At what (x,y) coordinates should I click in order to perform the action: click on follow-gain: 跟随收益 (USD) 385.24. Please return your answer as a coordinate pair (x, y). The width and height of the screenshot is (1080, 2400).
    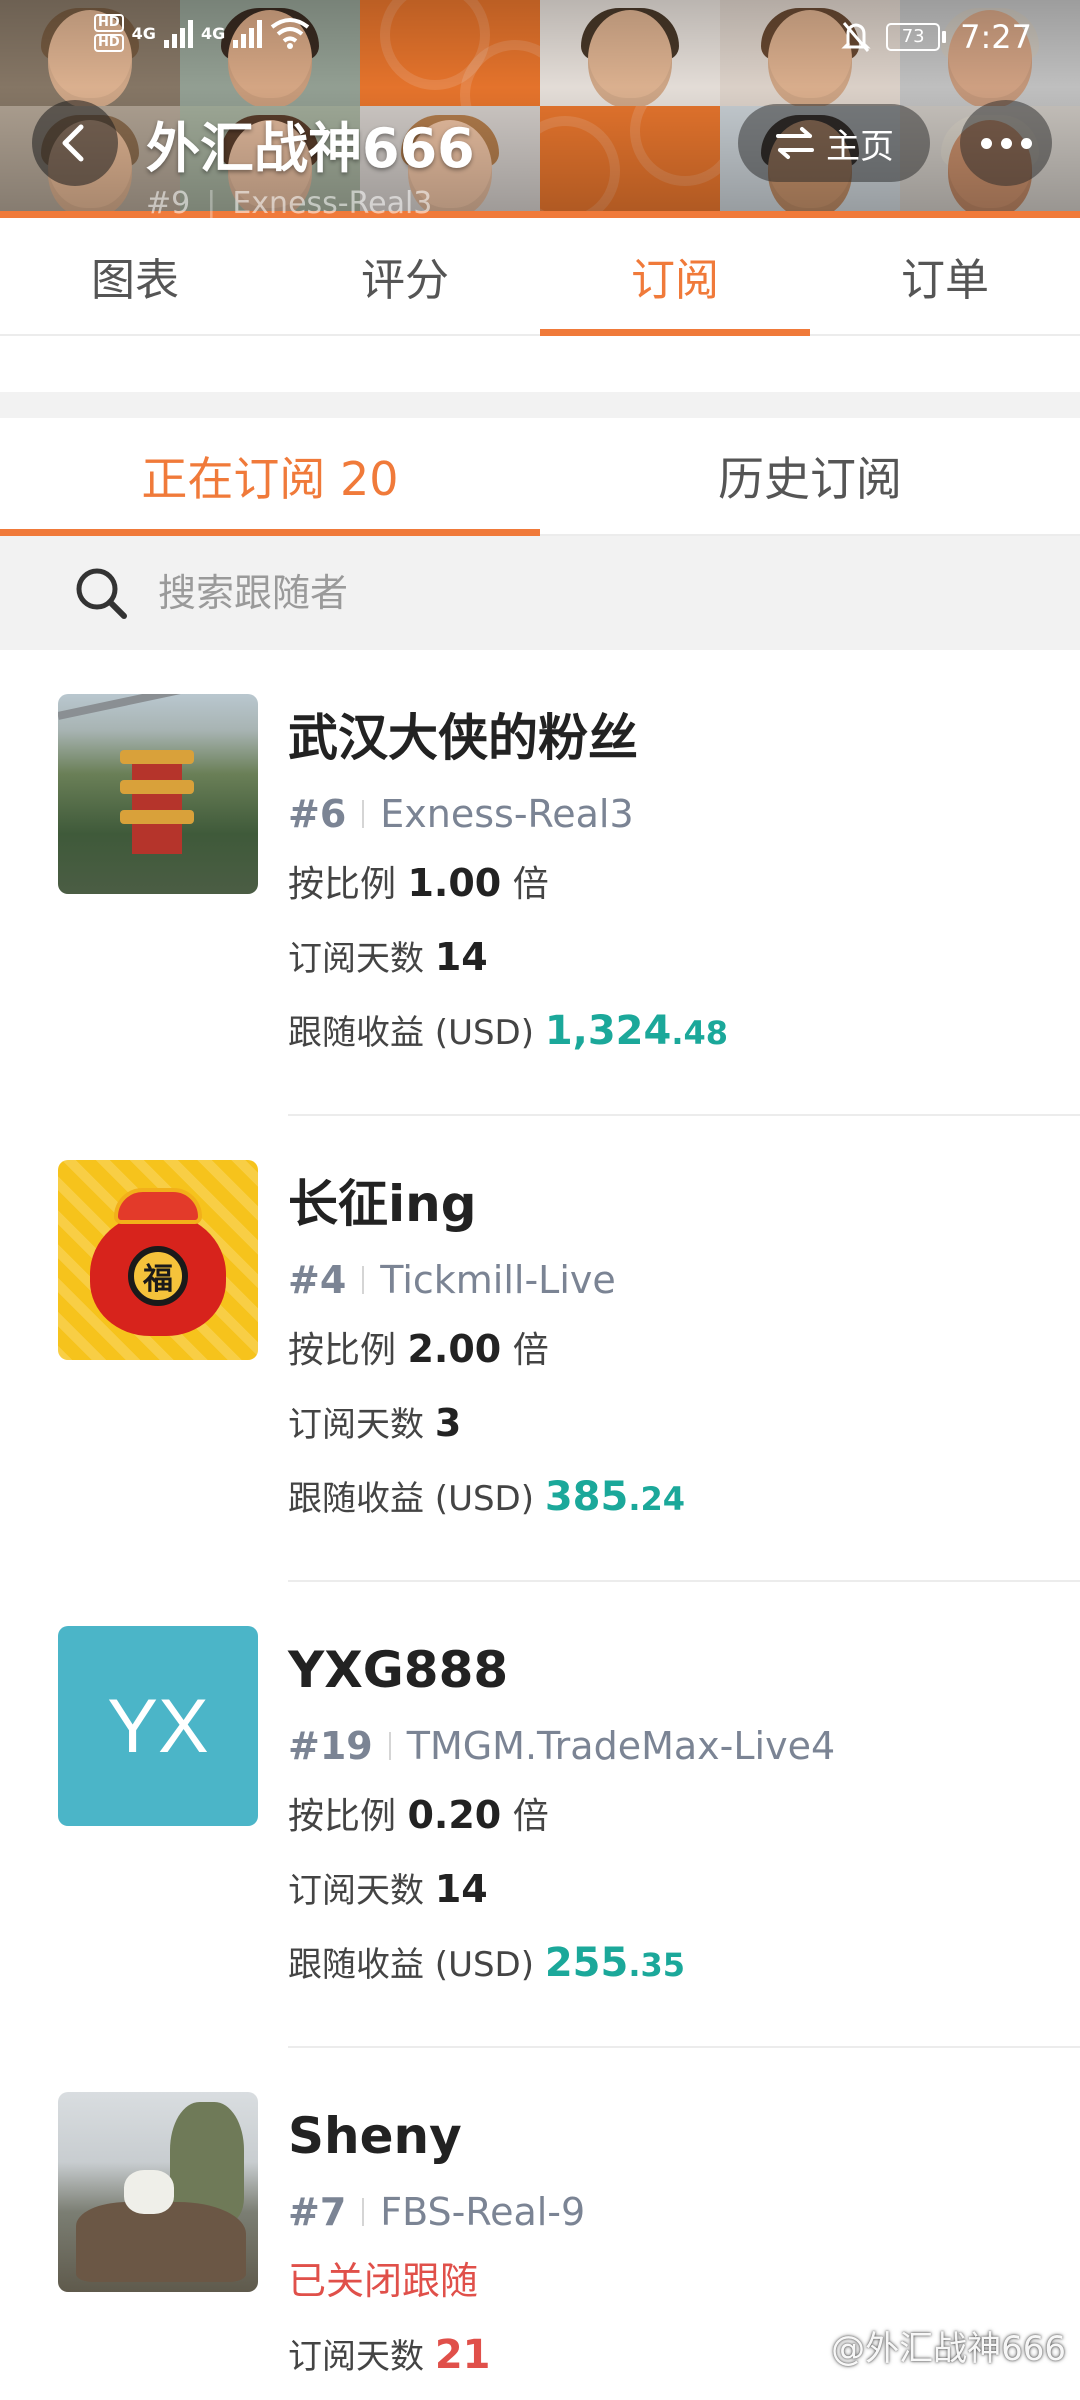
    Looking at the image, I should click on (486, 1497).